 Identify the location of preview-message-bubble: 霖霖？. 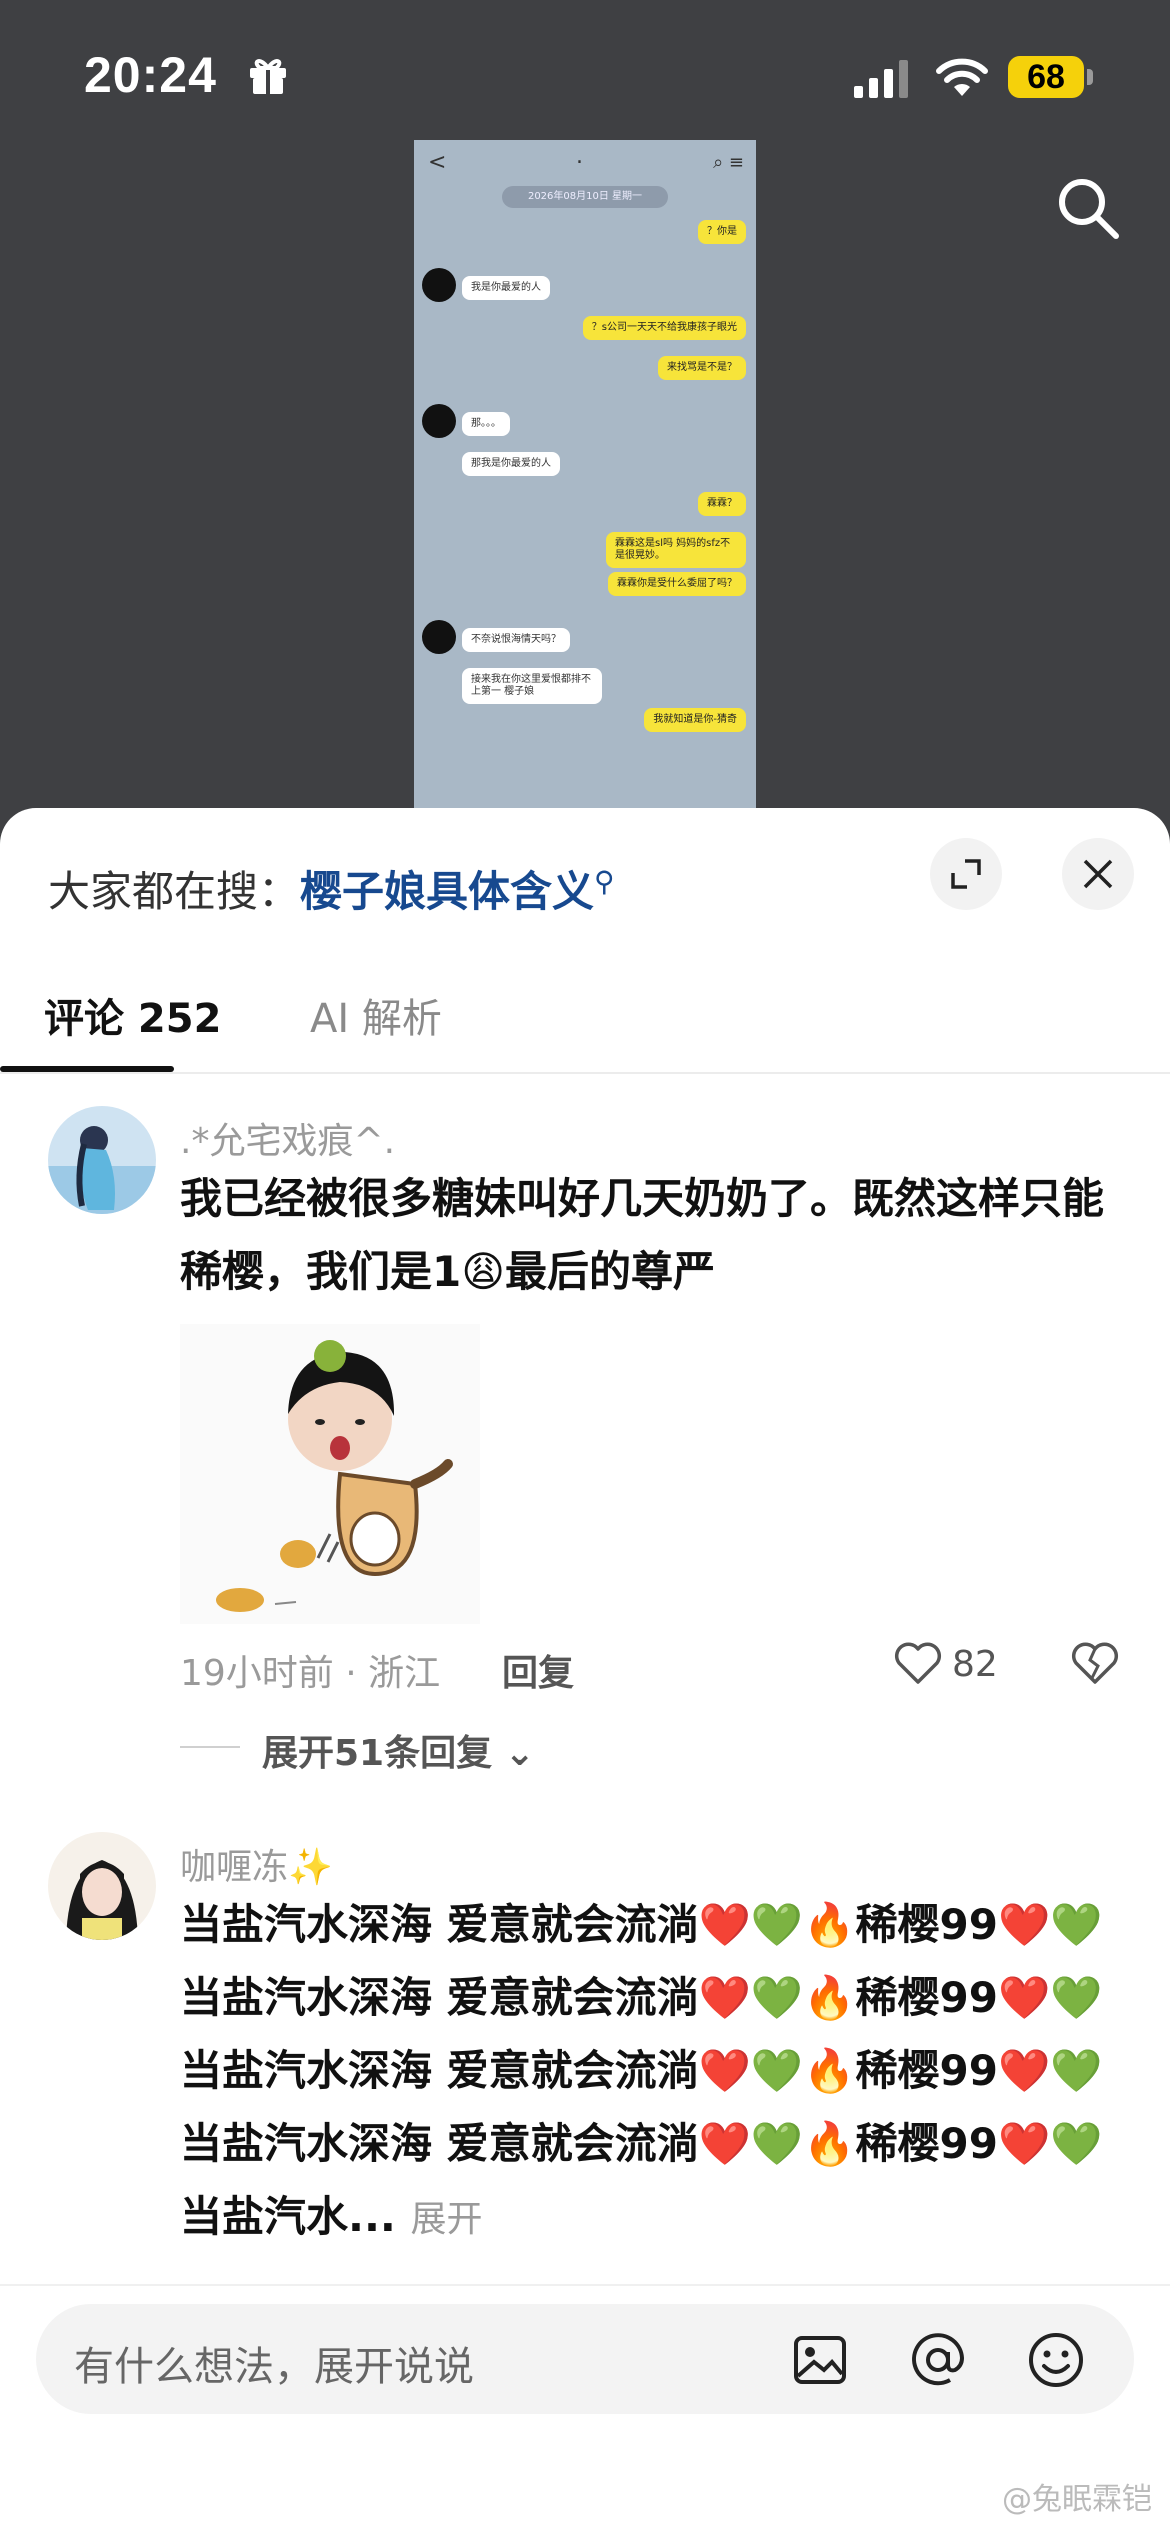
(722, 504).